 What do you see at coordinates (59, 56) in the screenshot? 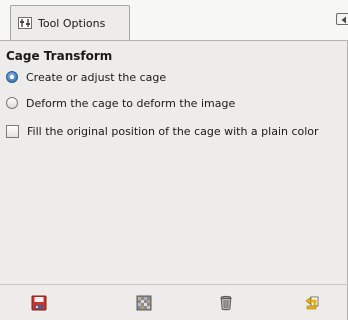
I see `tool-options-title: Cage Transform` at bounding box center [59, 56].